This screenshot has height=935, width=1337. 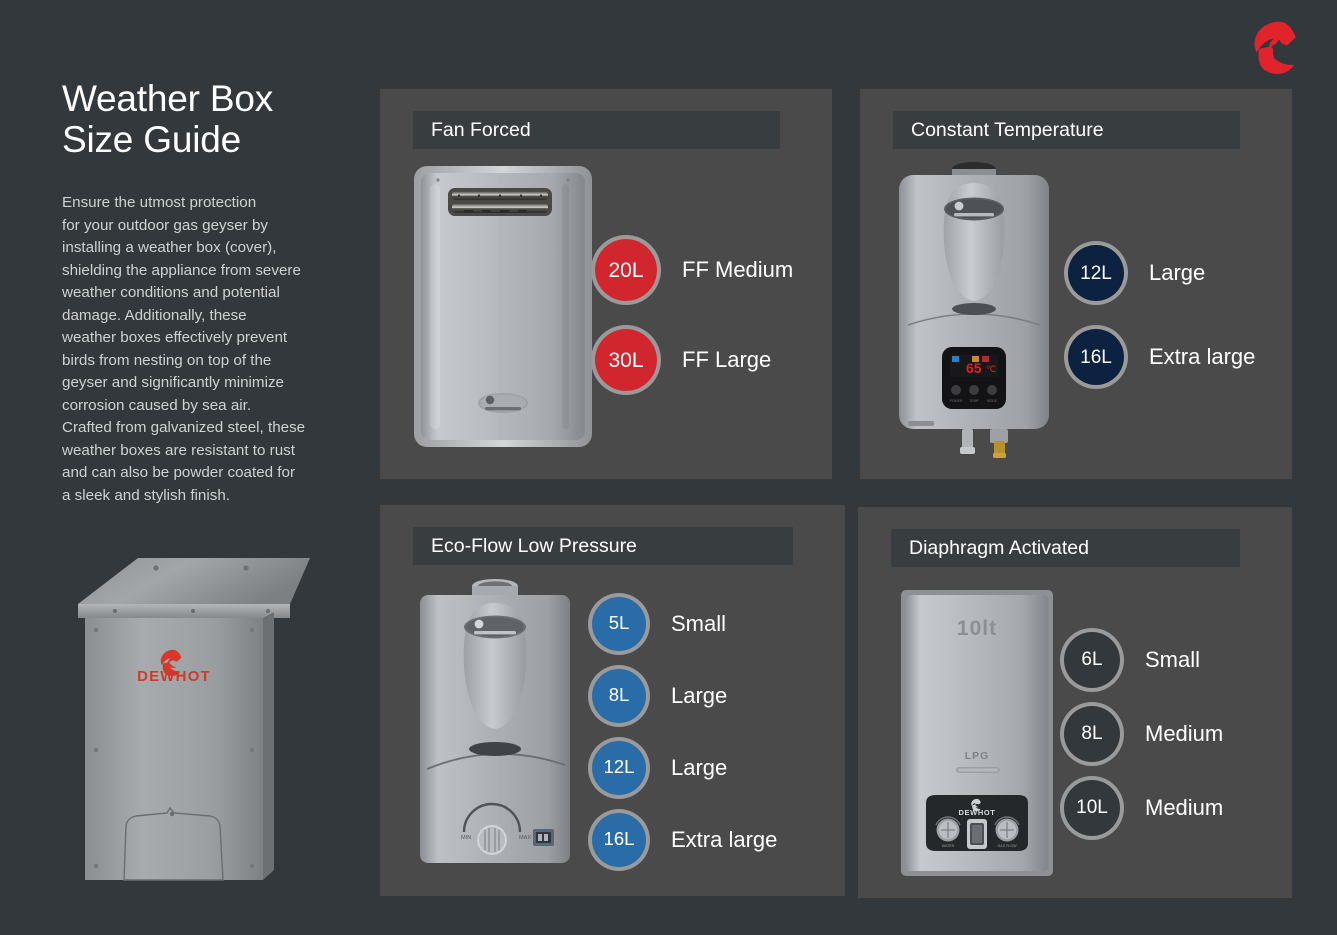 What do you see at coordinates (713, 315) in the screenshot?
I see `size-badge-list-fan-forced: 20L FF Medium 30L FF Large` at bounding box center [713, 315].